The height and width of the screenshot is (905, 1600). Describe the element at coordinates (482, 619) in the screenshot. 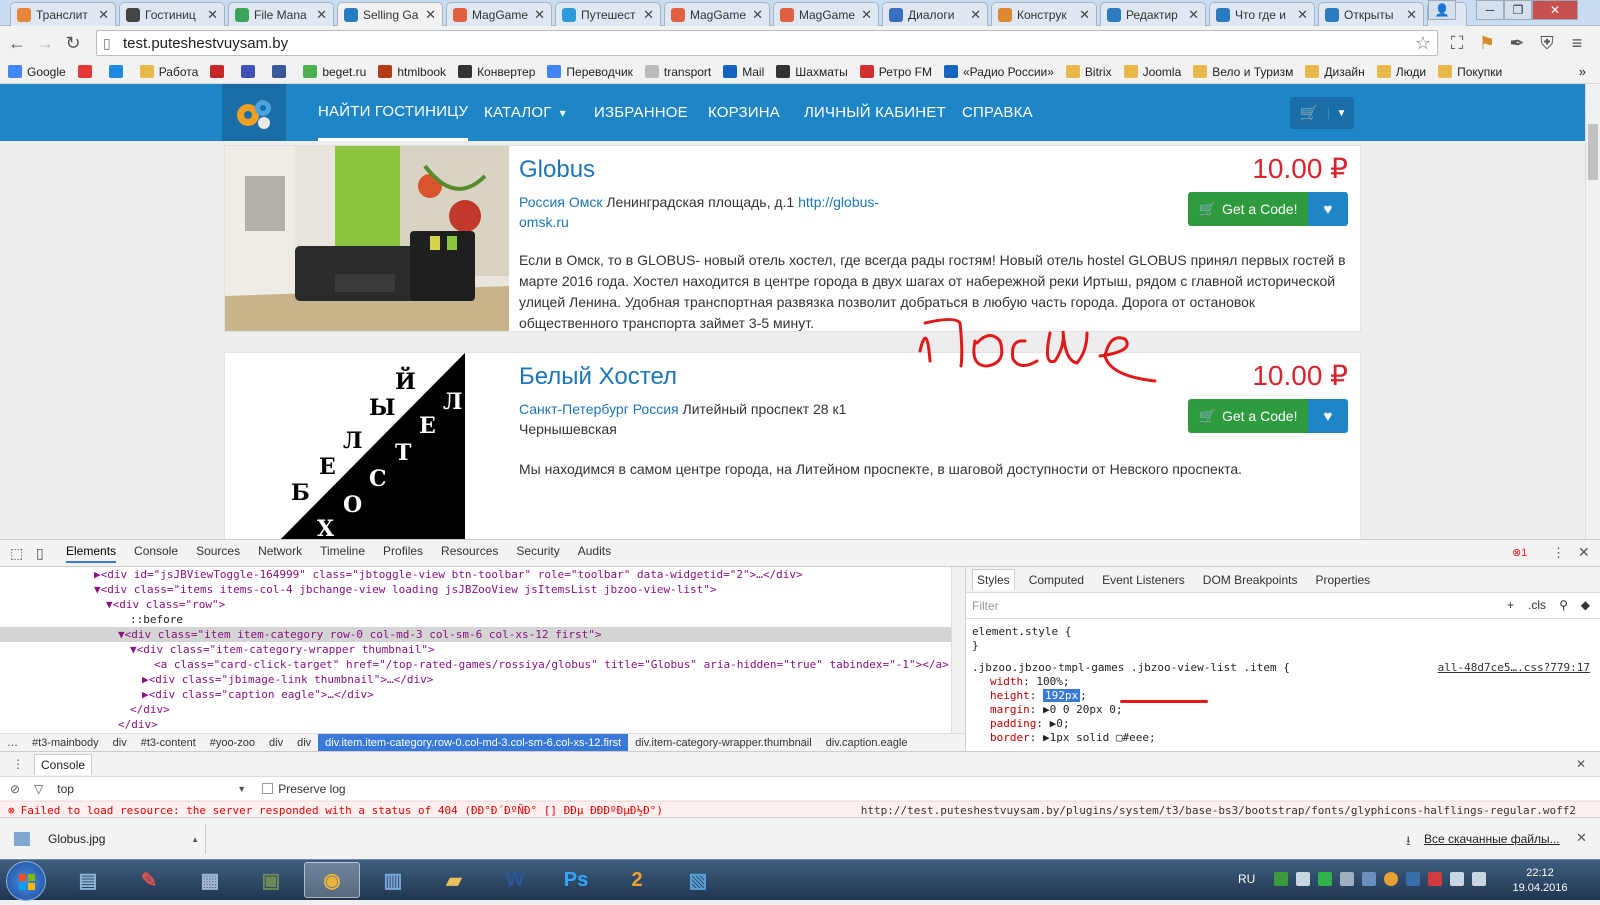

I see `dom-node: ::before` at that location.